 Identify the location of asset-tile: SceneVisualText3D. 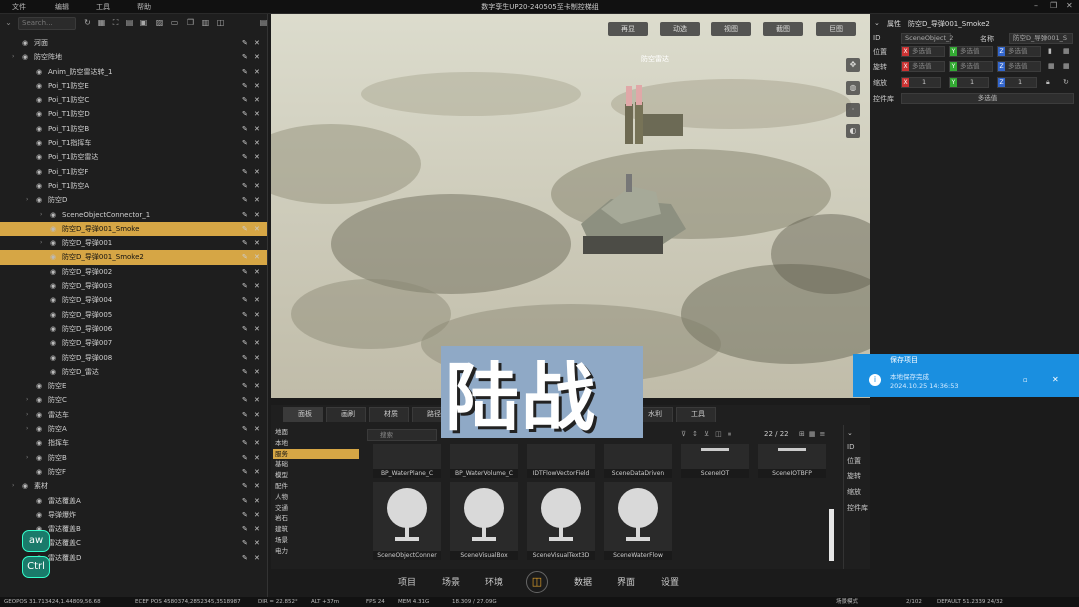
(561, 521).